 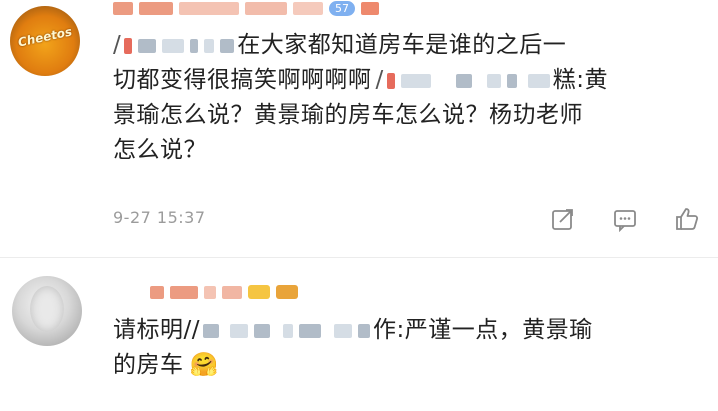 I want to click on avatar, so click(x=47, y=311).